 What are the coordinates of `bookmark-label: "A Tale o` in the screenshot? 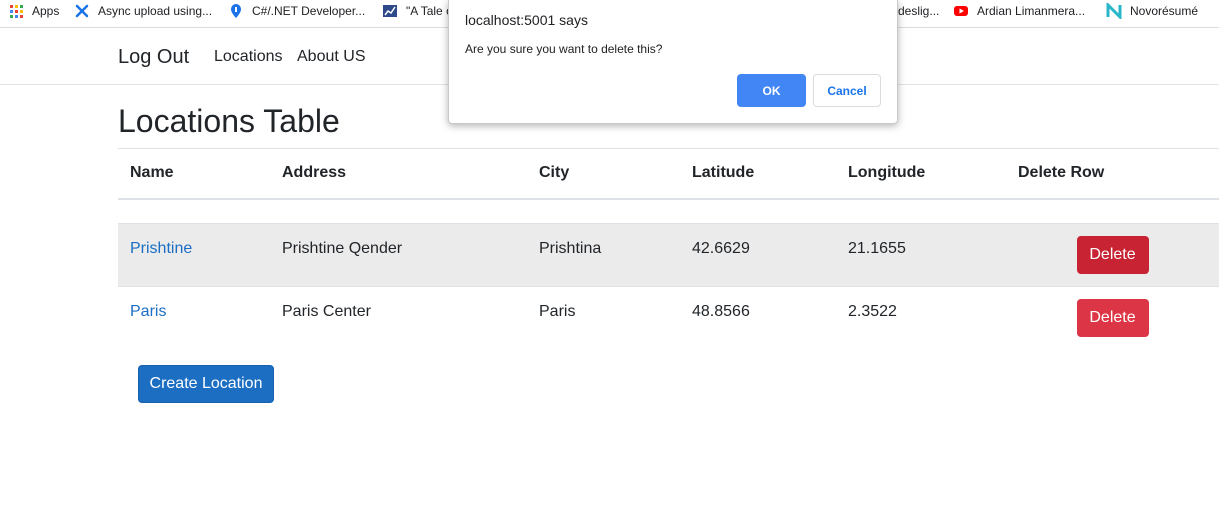 It's located at (429, 11).